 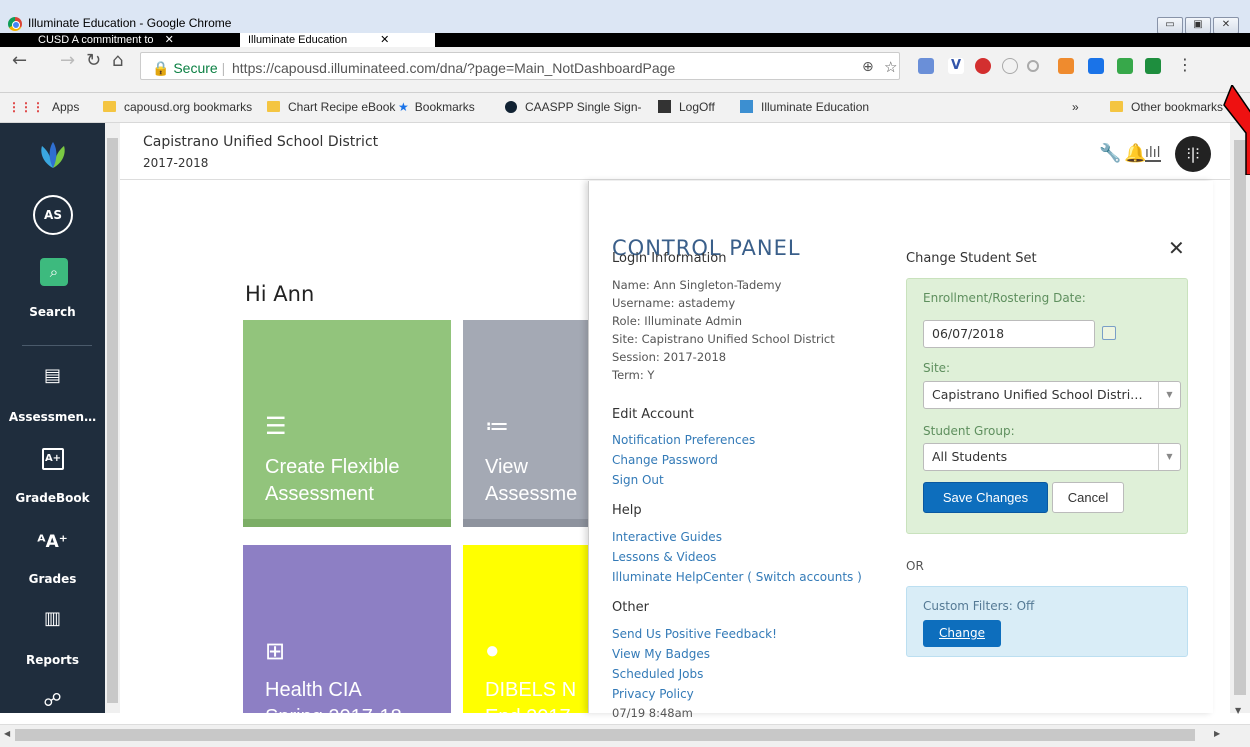 What do you see at coordinates (52, 498) in the screenshot?
I see `sidebar-item-gradebook: GradeBook` at bounding box center [52, 498].